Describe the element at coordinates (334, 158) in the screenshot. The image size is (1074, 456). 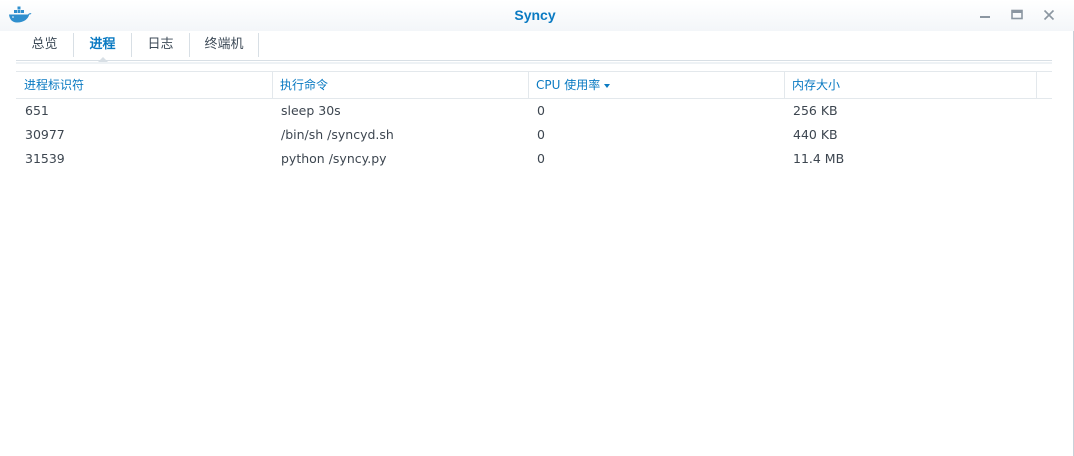
I see `cell-command: python /syncy.py` at that location.